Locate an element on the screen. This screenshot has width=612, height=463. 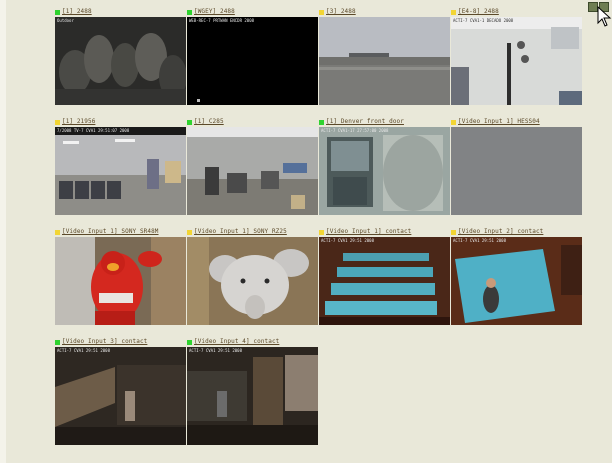
camera-label: [E4-8] 2488 is located at coordinates (516, 12).